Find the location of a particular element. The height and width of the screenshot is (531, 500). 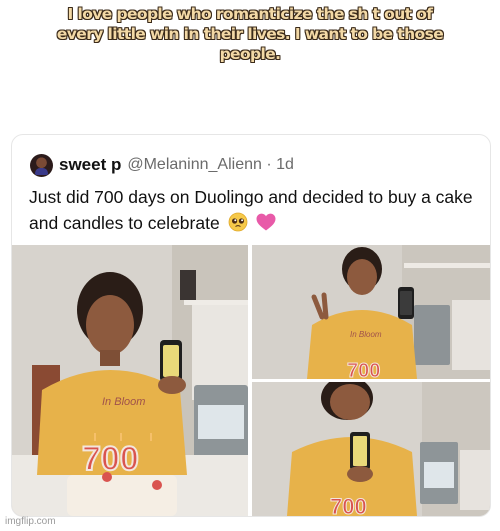

photo-top-right: In Bloom 700 is located at coordinates (371, 312).